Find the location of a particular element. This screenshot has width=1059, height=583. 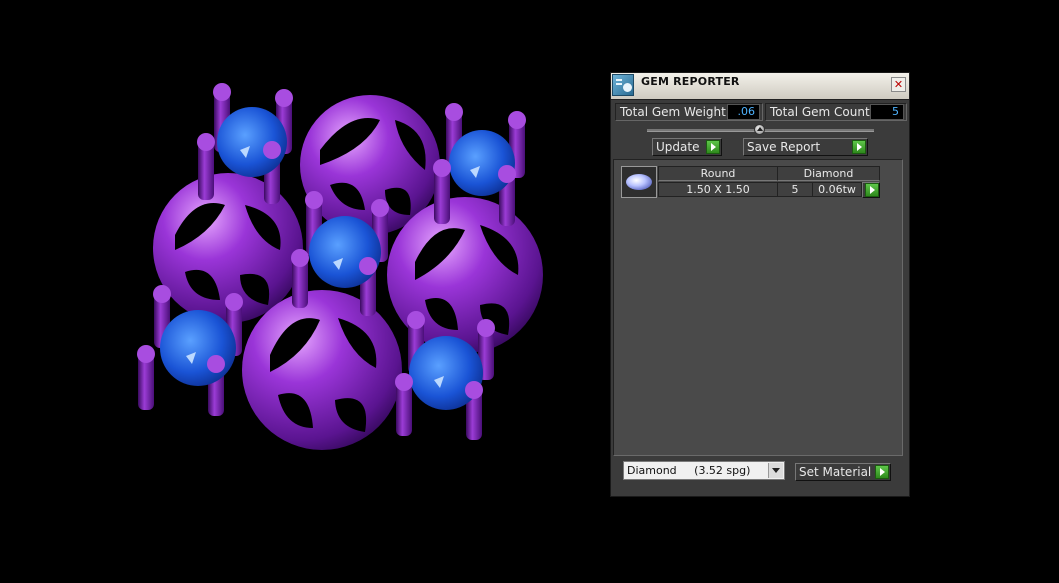

dome-setting-bottom is located at coordinates (322, 370).